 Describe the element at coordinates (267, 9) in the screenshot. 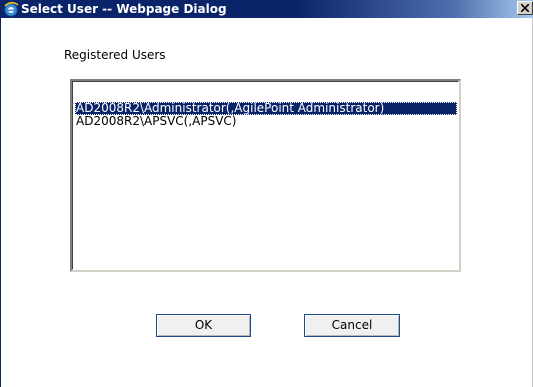

I see `title-bar: Select User -- Webpage Dialog` at that location.